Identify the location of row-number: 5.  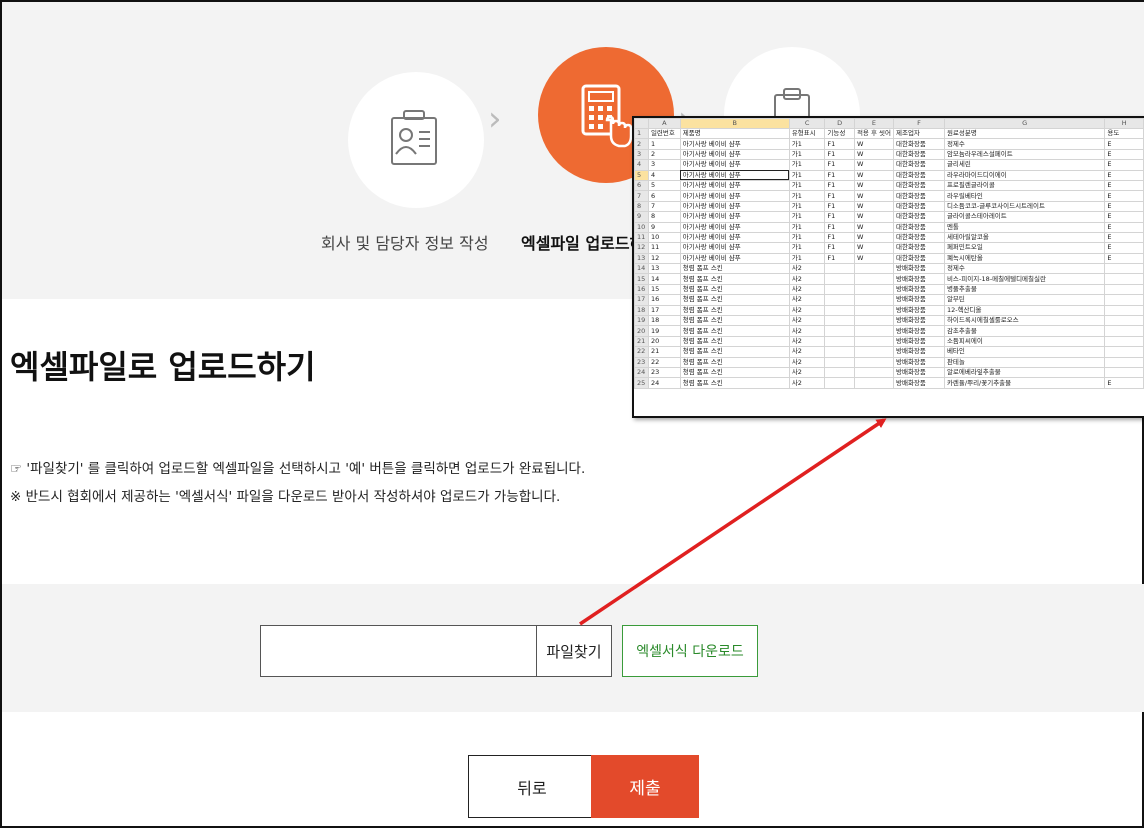
(641, 175).